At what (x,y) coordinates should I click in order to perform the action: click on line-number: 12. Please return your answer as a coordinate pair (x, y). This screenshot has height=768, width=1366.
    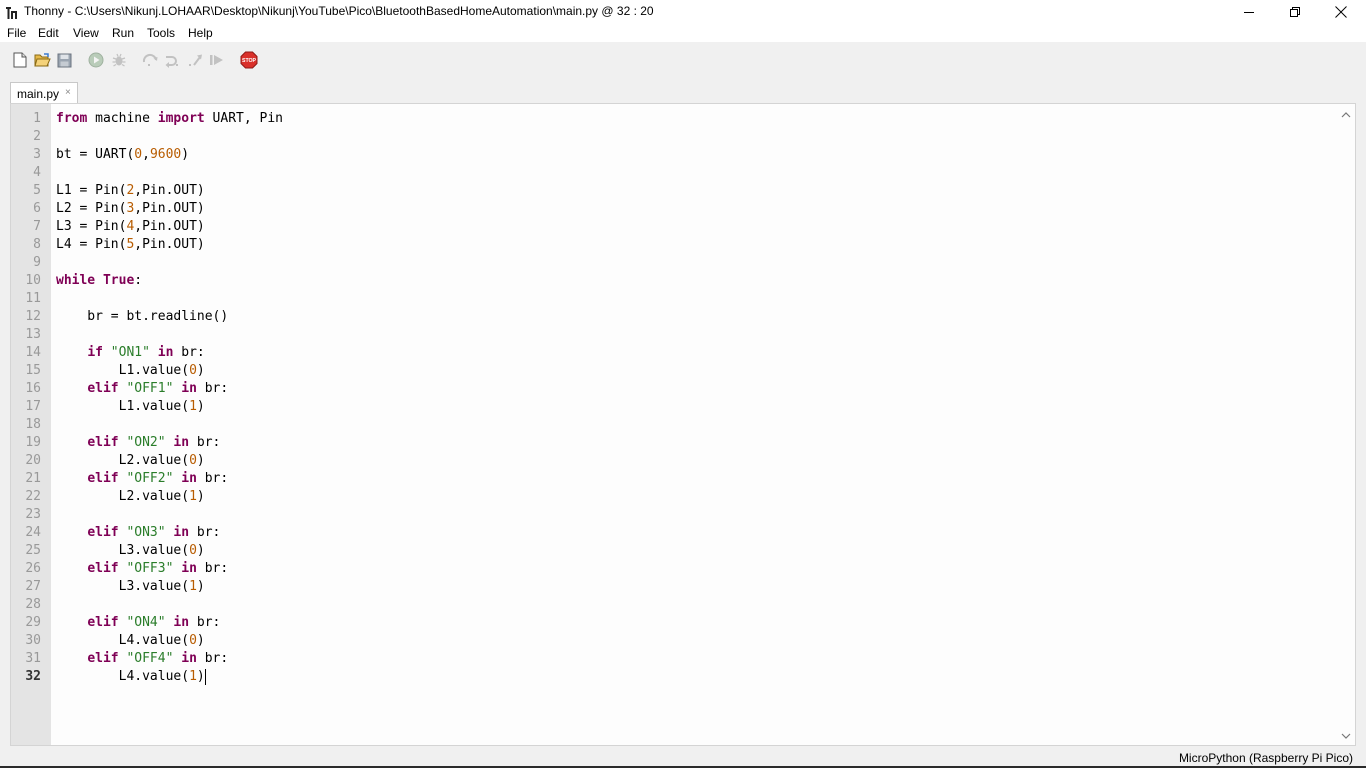
    Looking at the image, I should click on (33, 316).